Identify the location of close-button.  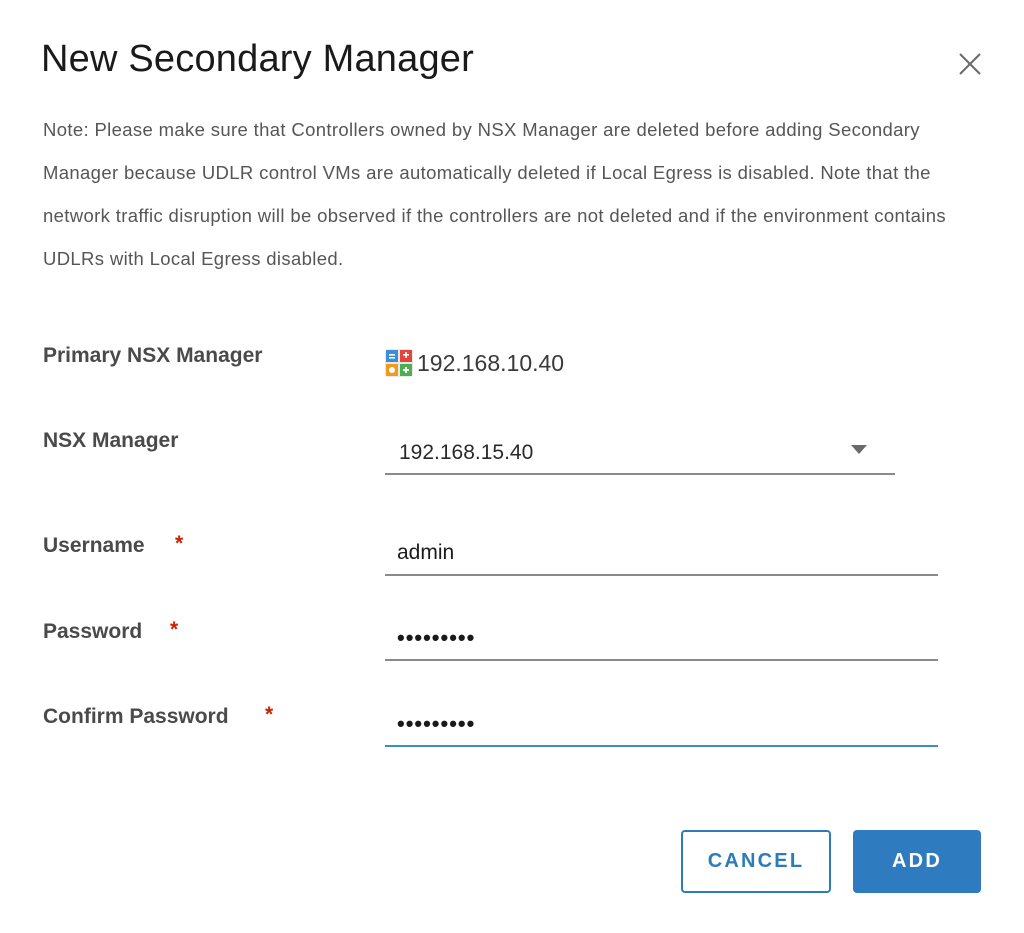
(970, 64).